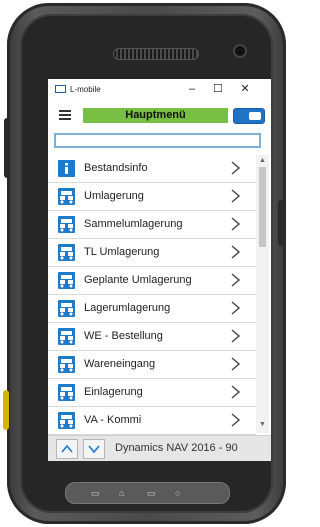 Image resolution: width=320 pixels, height=527 pixels. What do you see at coordinates (127, 308) in the screenshot?
I see `menu-item-label: Lagerumlagerung` at bounding box center [127, 308].